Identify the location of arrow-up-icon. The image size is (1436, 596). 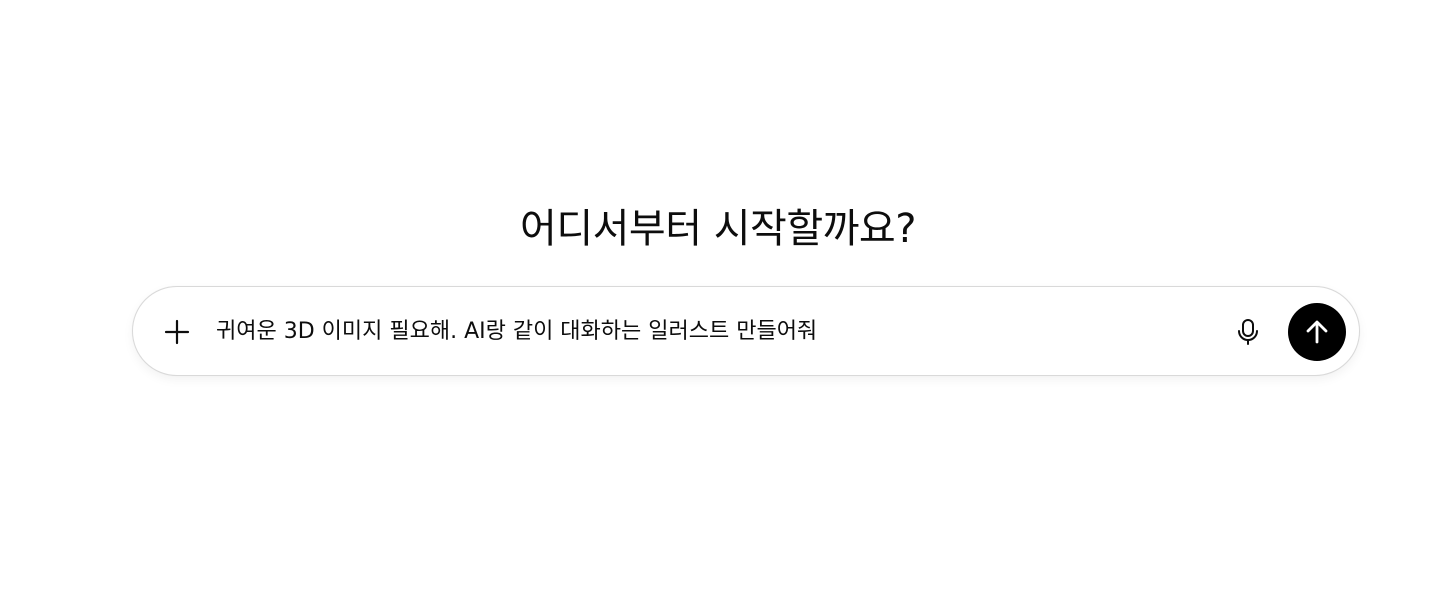
(1317, 332).